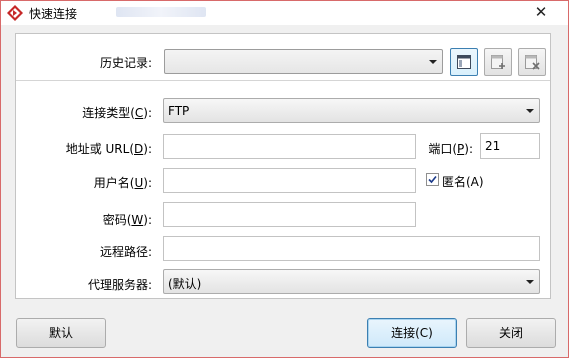  Describe the element at coordinates (179, 111) in the screenshot. I see `connection-type-value: FTP` at that location.